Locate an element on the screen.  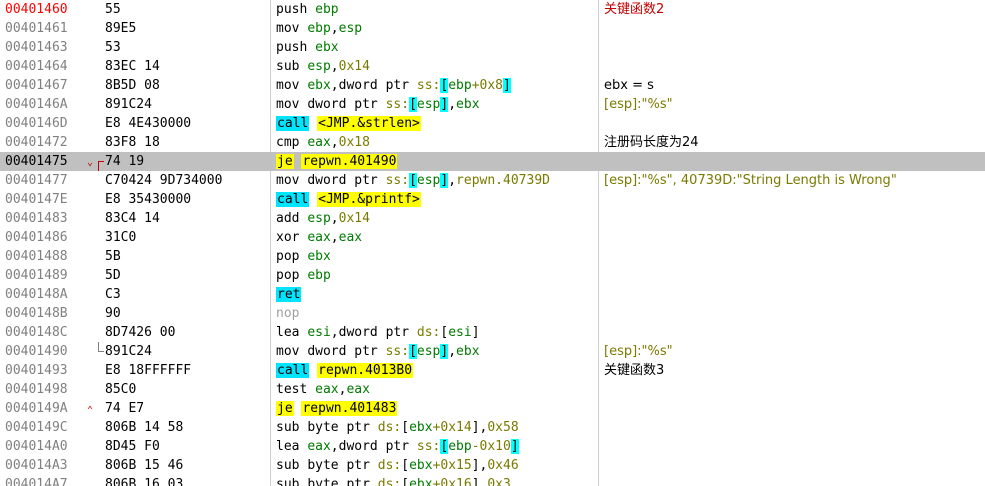
instruction-address: 0040146A is located at coordinates (36, 104).